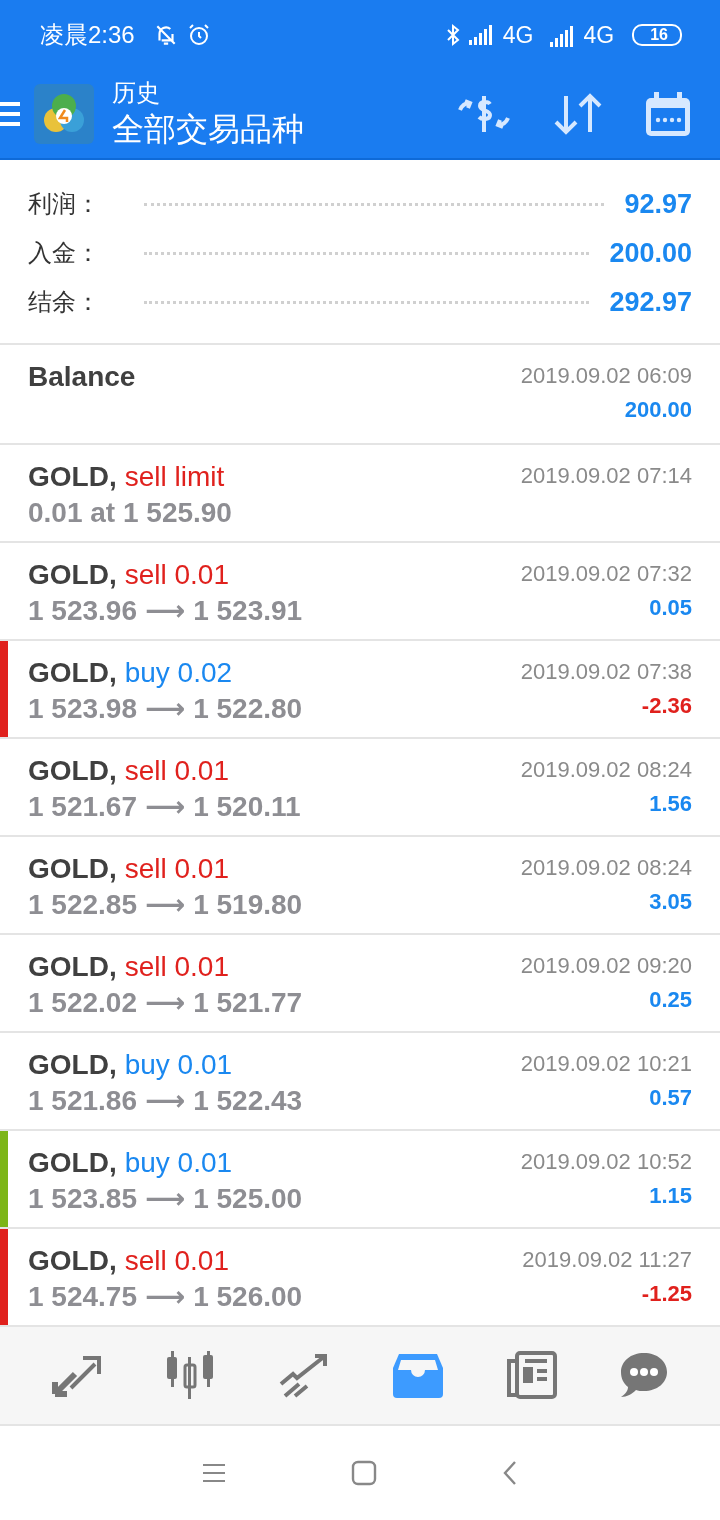 The height and width of the screenshot is (1520, 720). What do you see at coordinates (10, 114) in the screenshot?
I see `menu-icon` at bounding box center [10, 114].